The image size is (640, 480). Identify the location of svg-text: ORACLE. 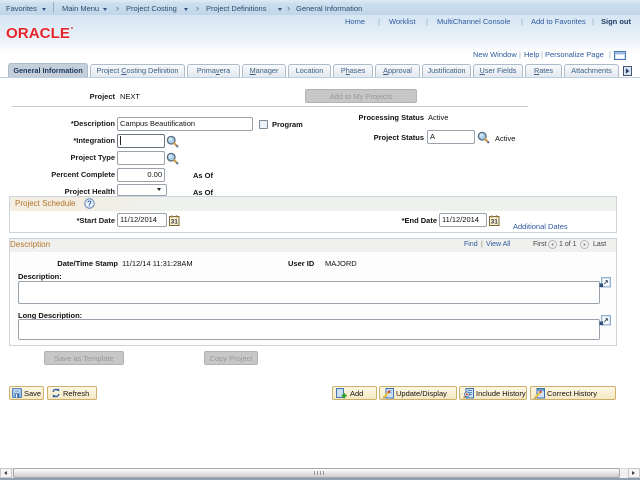
(38, 33).